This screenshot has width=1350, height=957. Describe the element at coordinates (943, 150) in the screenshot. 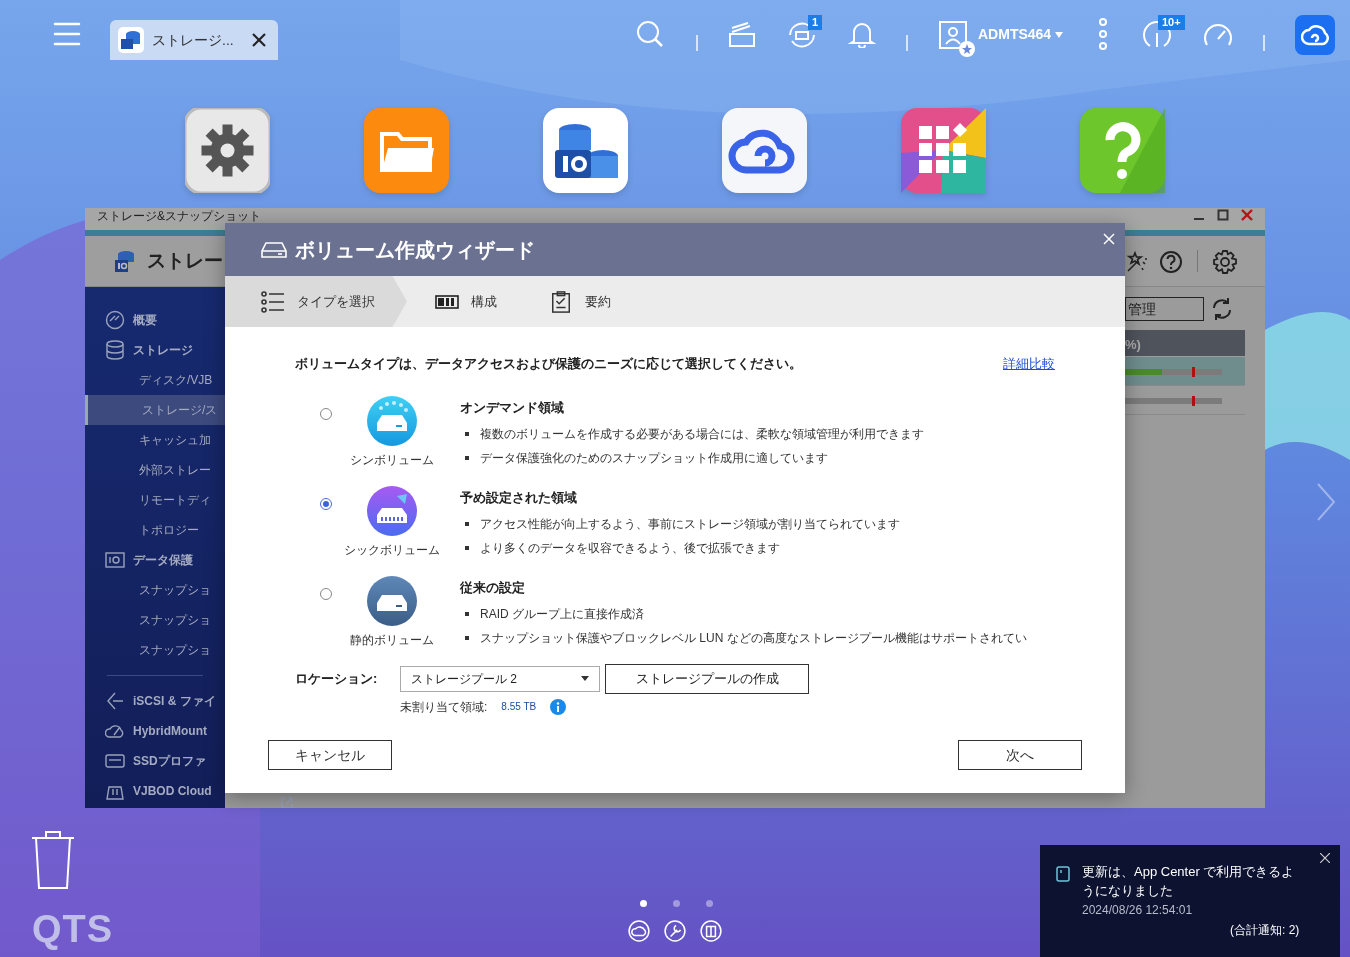

I see `grid-app-icon` at that location.